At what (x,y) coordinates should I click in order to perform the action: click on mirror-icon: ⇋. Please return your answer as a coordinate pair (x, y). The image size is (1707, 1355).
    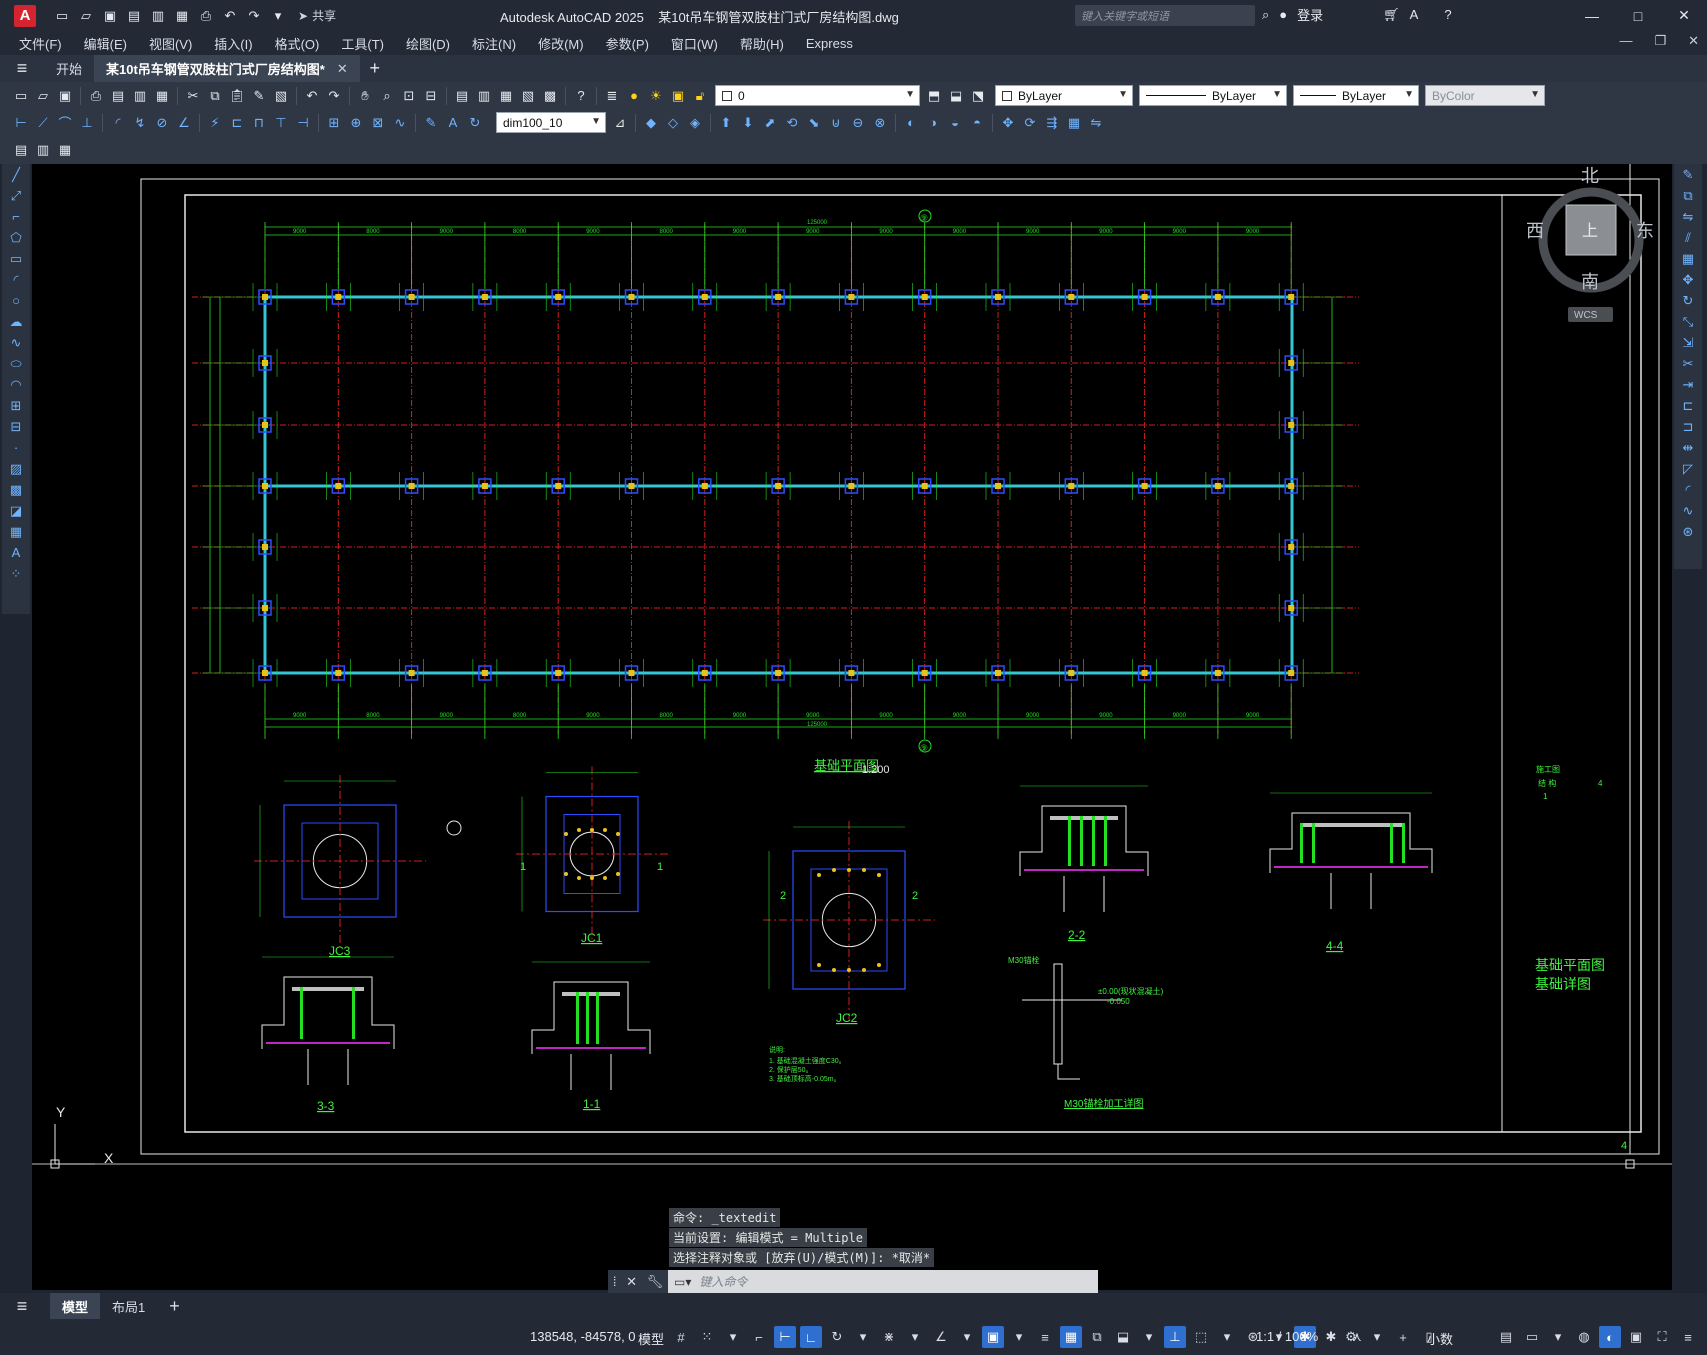
    Looking at the image, I should click on (1688, 216).